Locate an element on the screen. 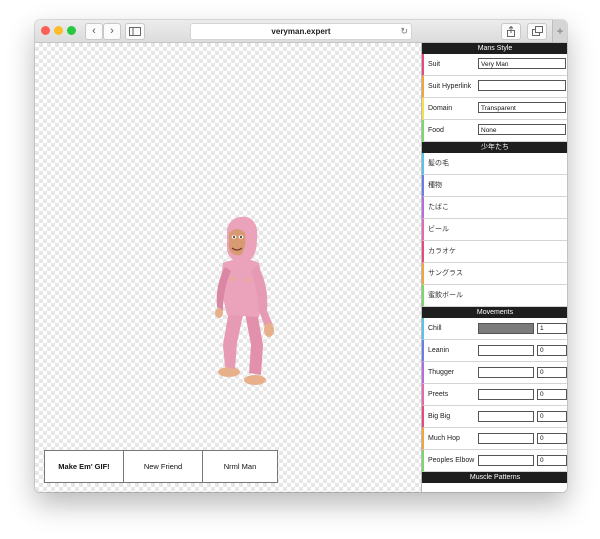  movement-row-peoples-elbow: Peoples Elbow 0 is located at coordinates (494, 461).